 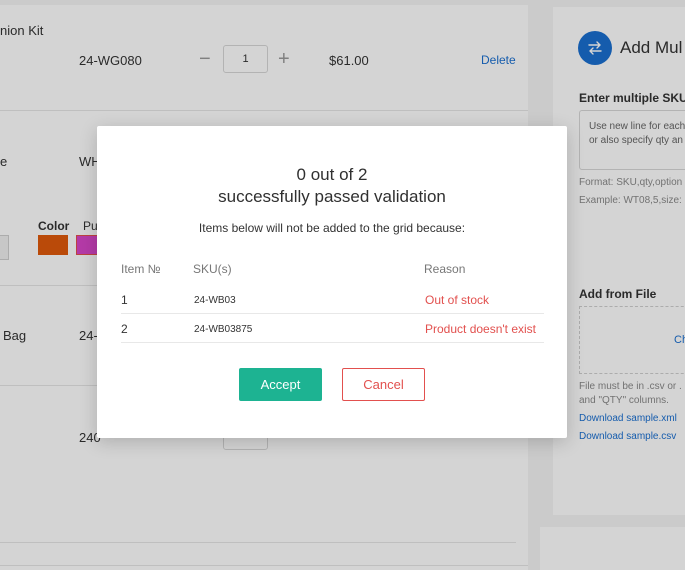 What do you see at coordinates (457, 300) in the screenshot?
I see `item-reason: Out of stock` at bounding box center [457, 300].